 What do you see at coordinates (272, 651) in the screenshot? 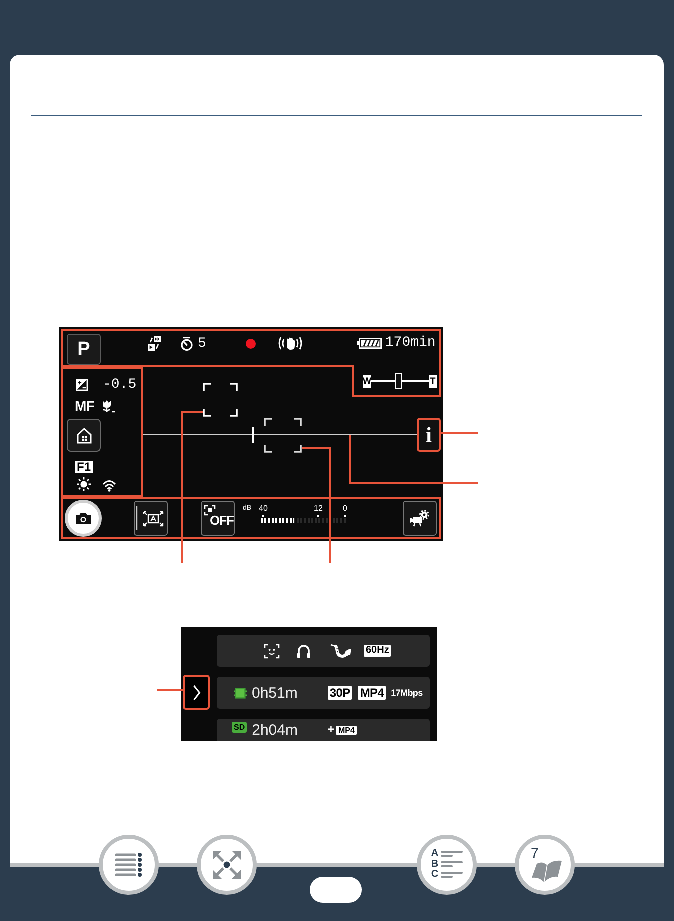
I see `face-icon` at bounding box center [272, 651].